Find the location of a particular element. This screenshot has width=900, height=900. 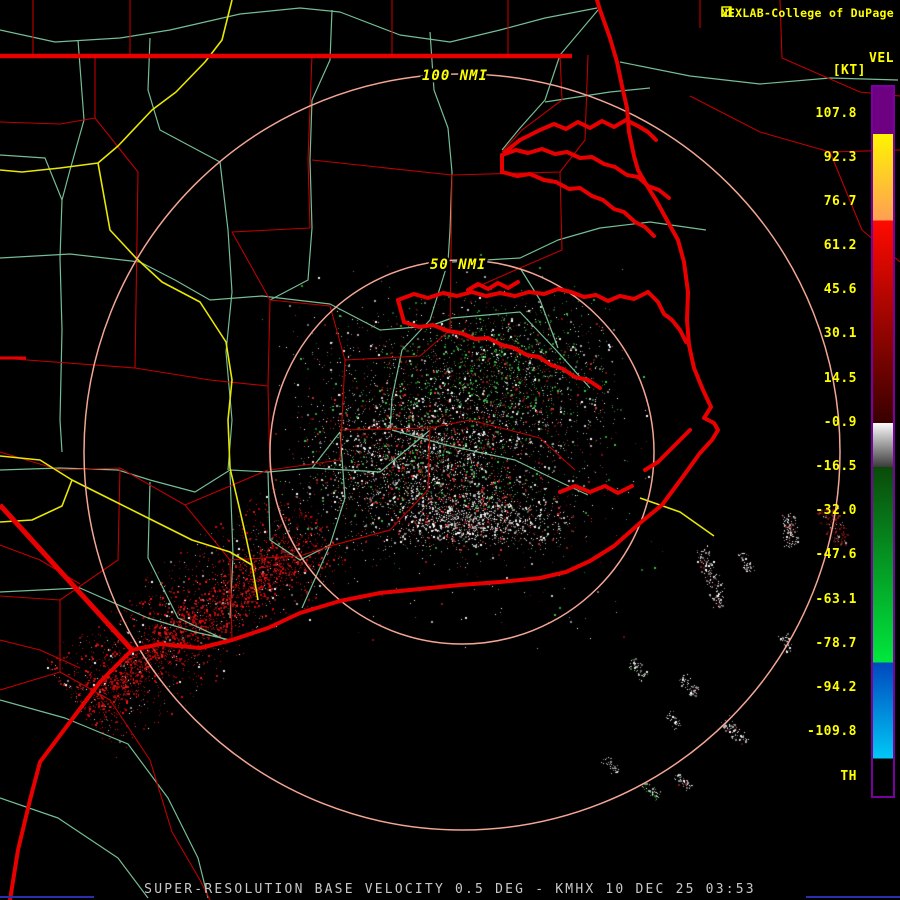

colorbar-tick-label: -63.1 is located at coordinates (836, 599).